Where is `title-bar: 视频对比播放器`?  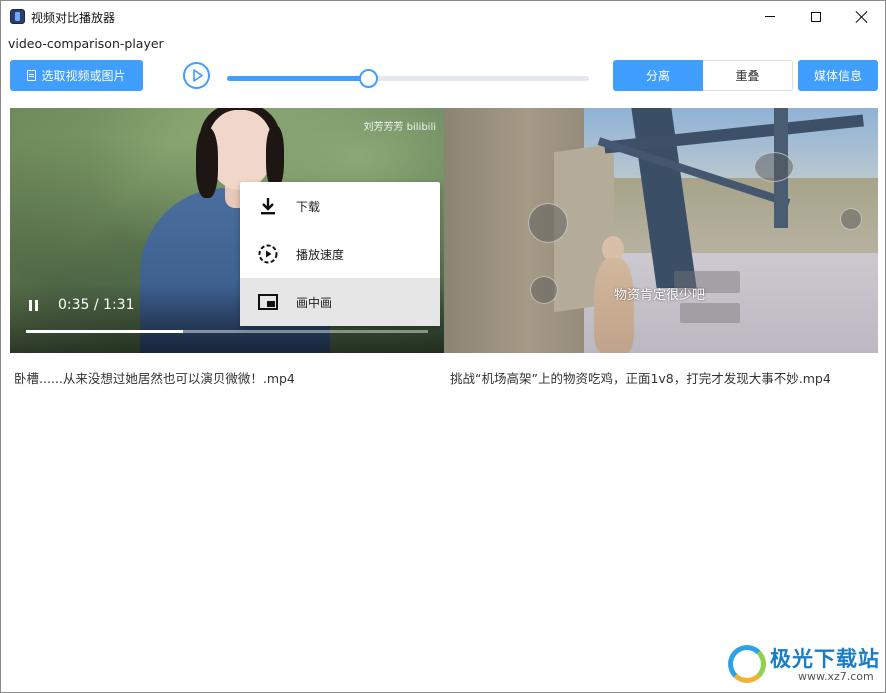
title-bar: 视频对比播放器 is located at coordinates (443, 16).